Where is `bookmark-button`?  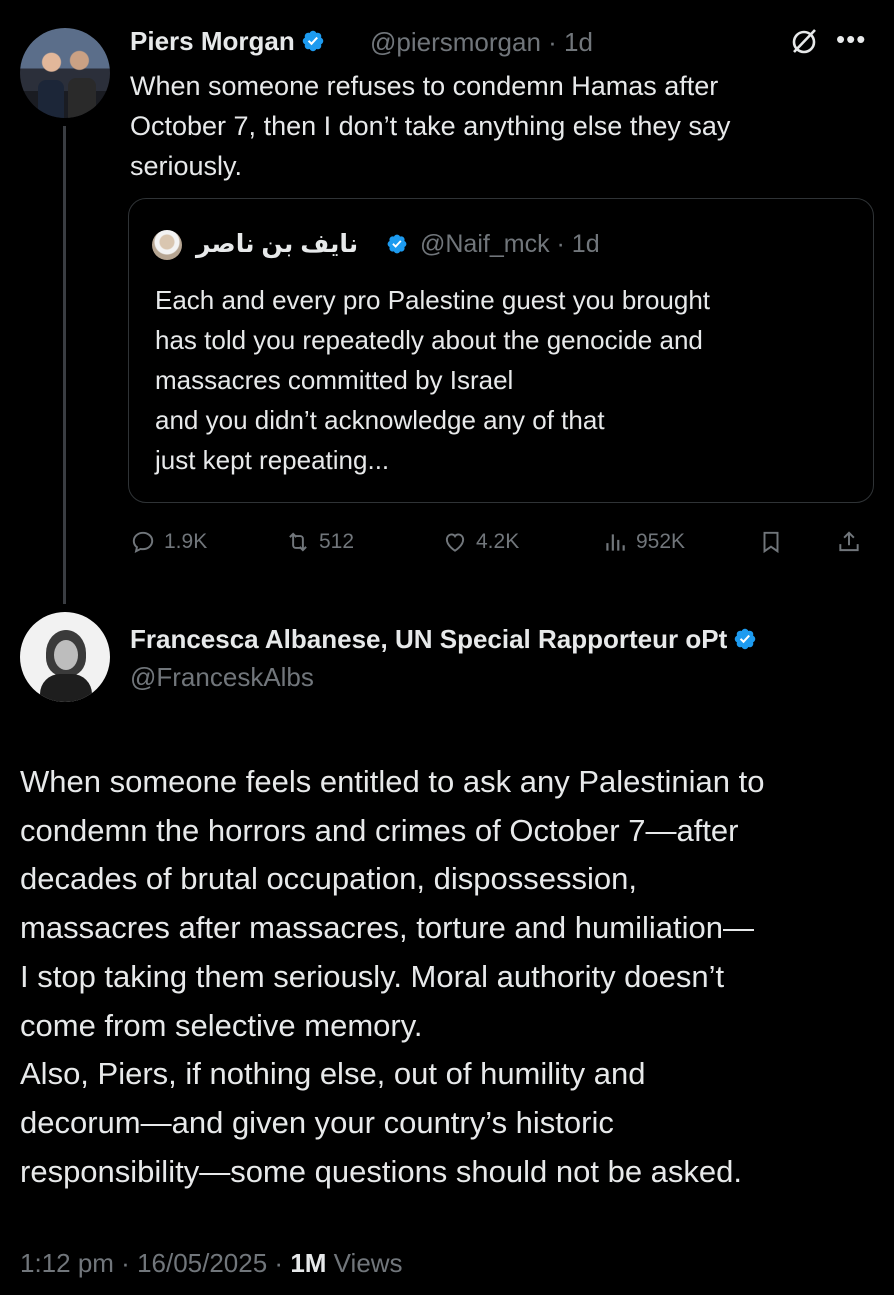
bookmark-button is located at coordinates (775, 542).